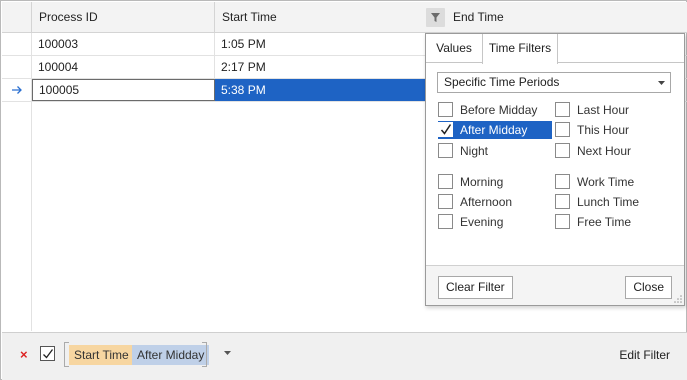 The width and height of the screenshot is (687, 380). Describe the element at coordinates (611, 151) in the screenshot. I see `option-next-hour: Next Hour` at that location.